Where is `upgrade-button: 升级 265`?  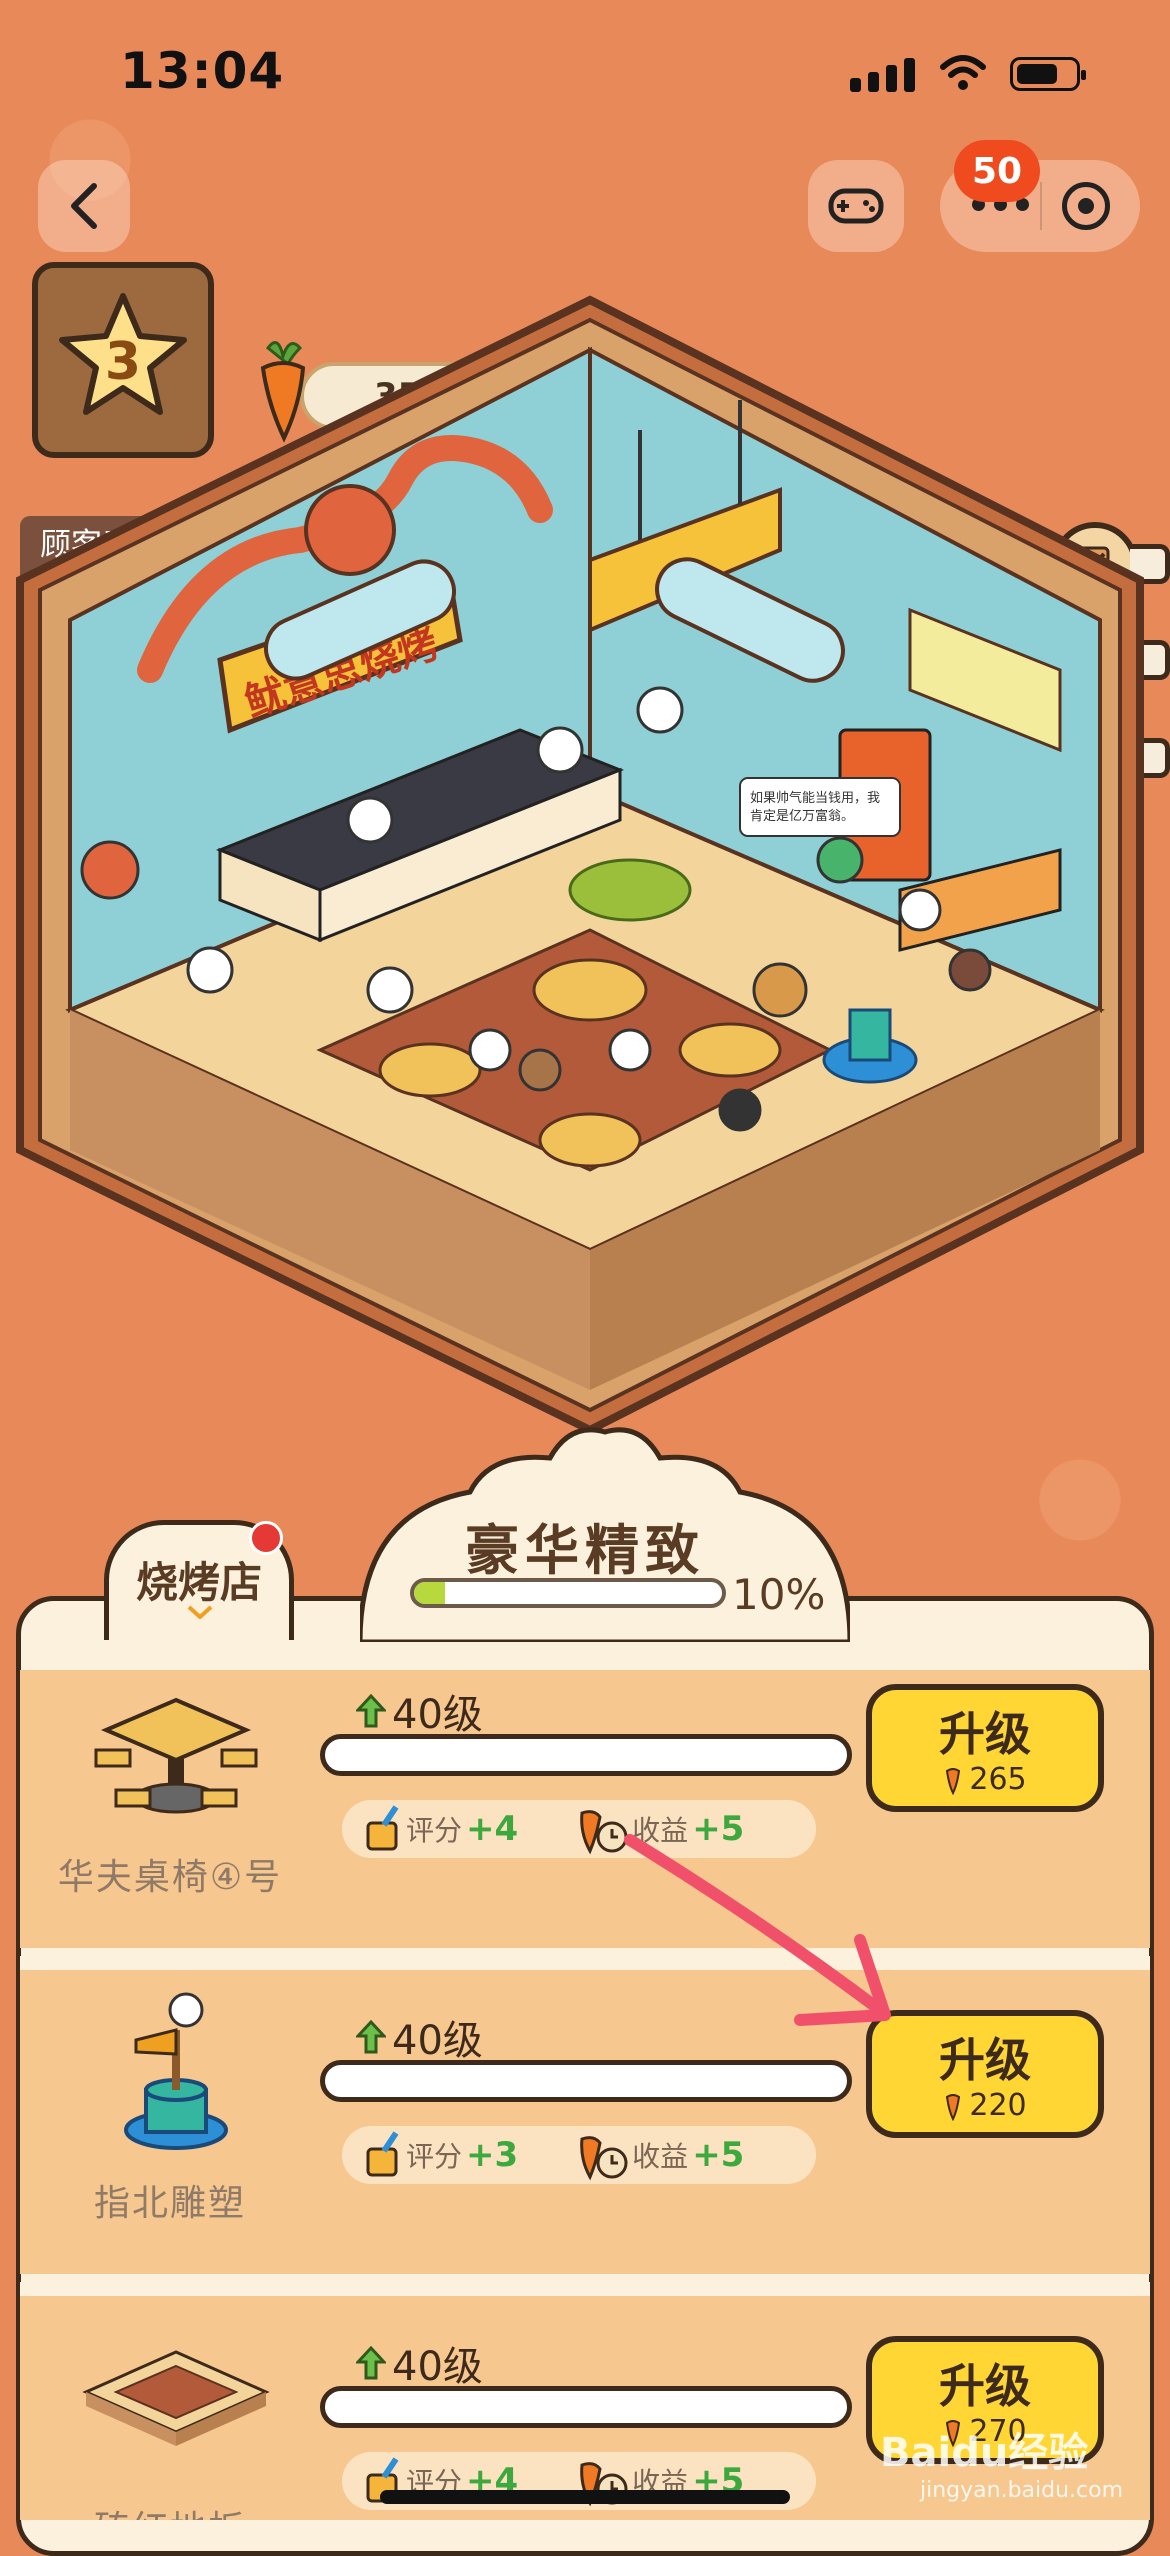 upgrade-button: 升级 265 is located at coordinates (985, 1748).